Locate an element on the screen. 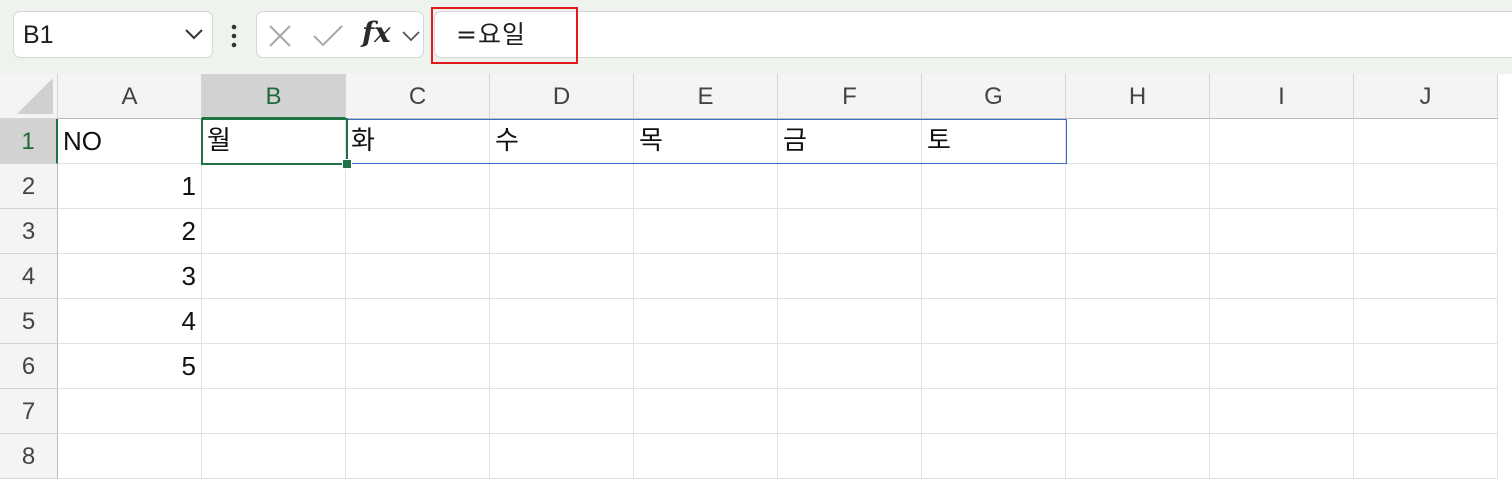 This screenshot has width=1512, height=493. cell-b1: 월 is located at coordinates (274, 141).